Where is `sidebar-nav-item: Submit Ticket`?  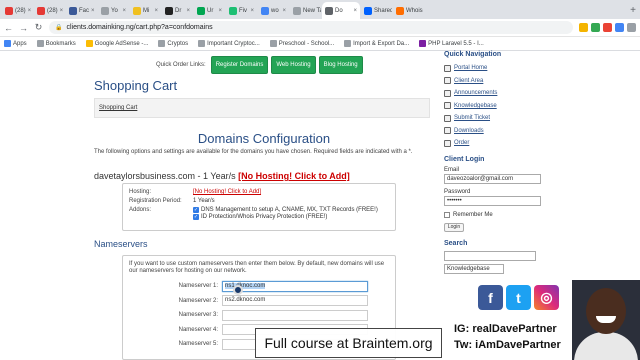
sidebar-nav-item: Submit Ticket is located at coordinates (542, 118).